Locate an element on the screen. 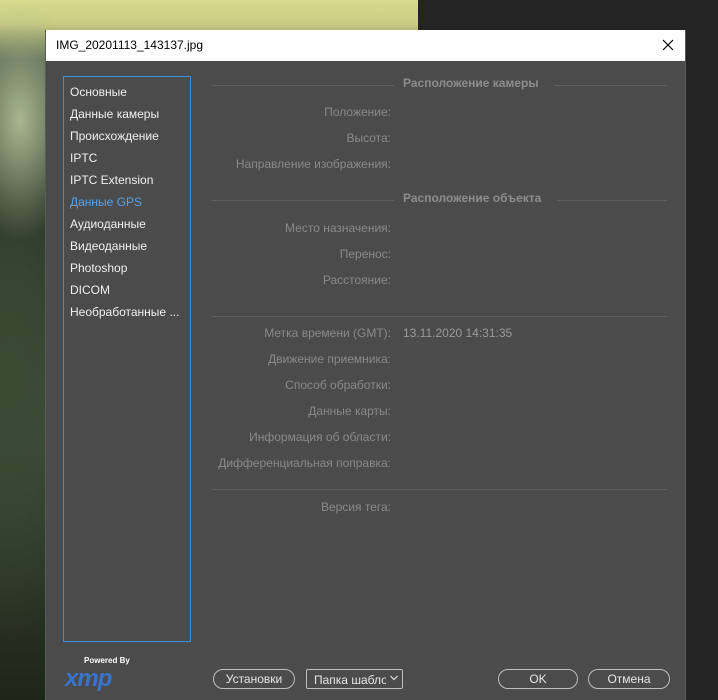  ok-button: OK is located at coordinates (538, 679).